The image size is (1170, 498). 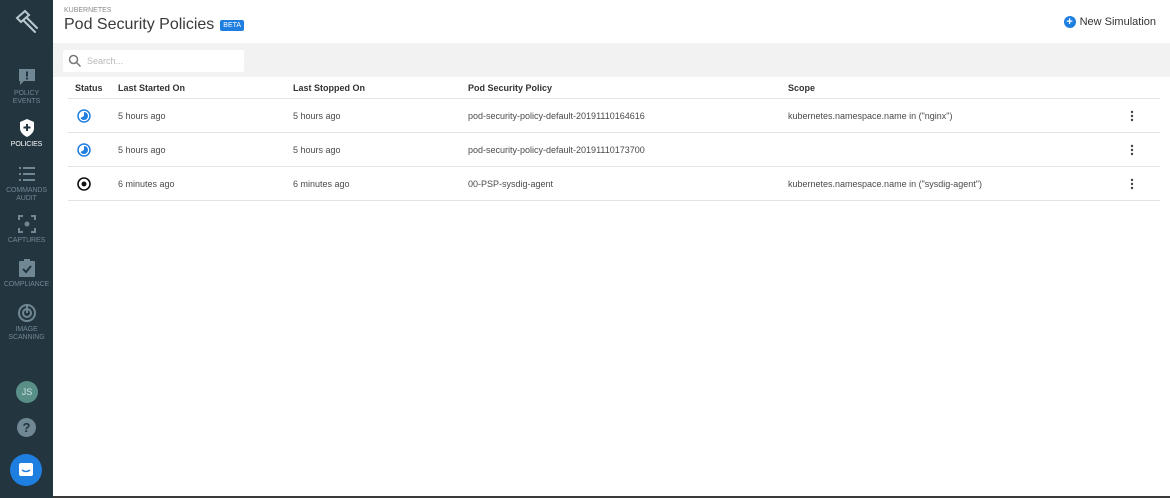 What do you see at coordinates (870, 115) in the screenshot?
I see `scope-cell: kubernetes.namespace.name in ("nginx")` at bounding box center [870, 115].